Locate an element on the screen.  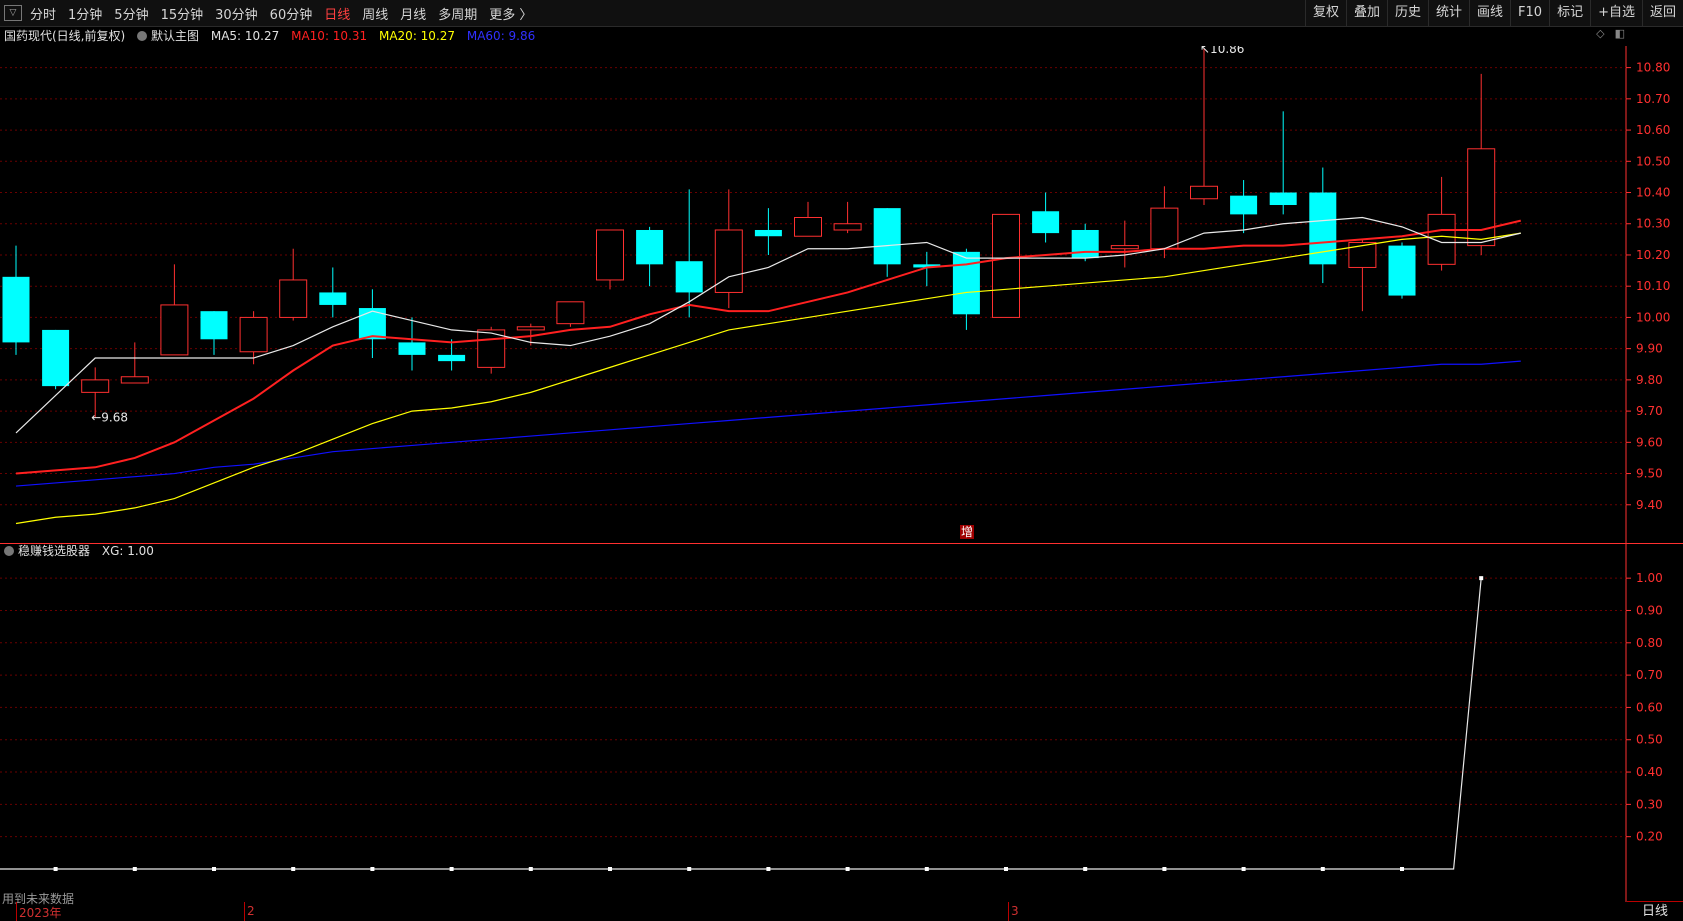
add-watchlist-button: +自选 is located at coordinates (1616, 13).